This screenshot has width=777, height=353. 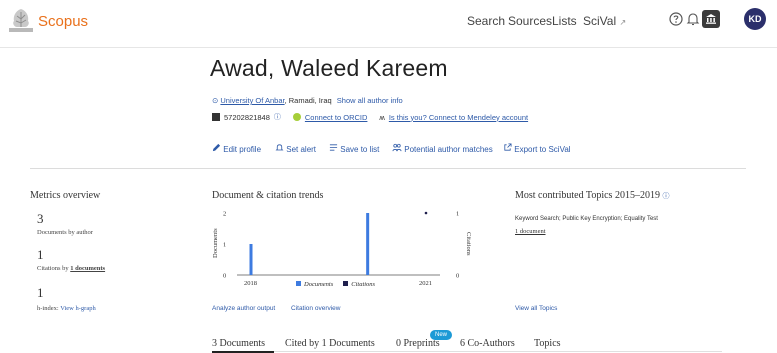 I want to click on topics-title: Most contributed Topics 2015–2019 ⓘ, so click(x=592, y=195).